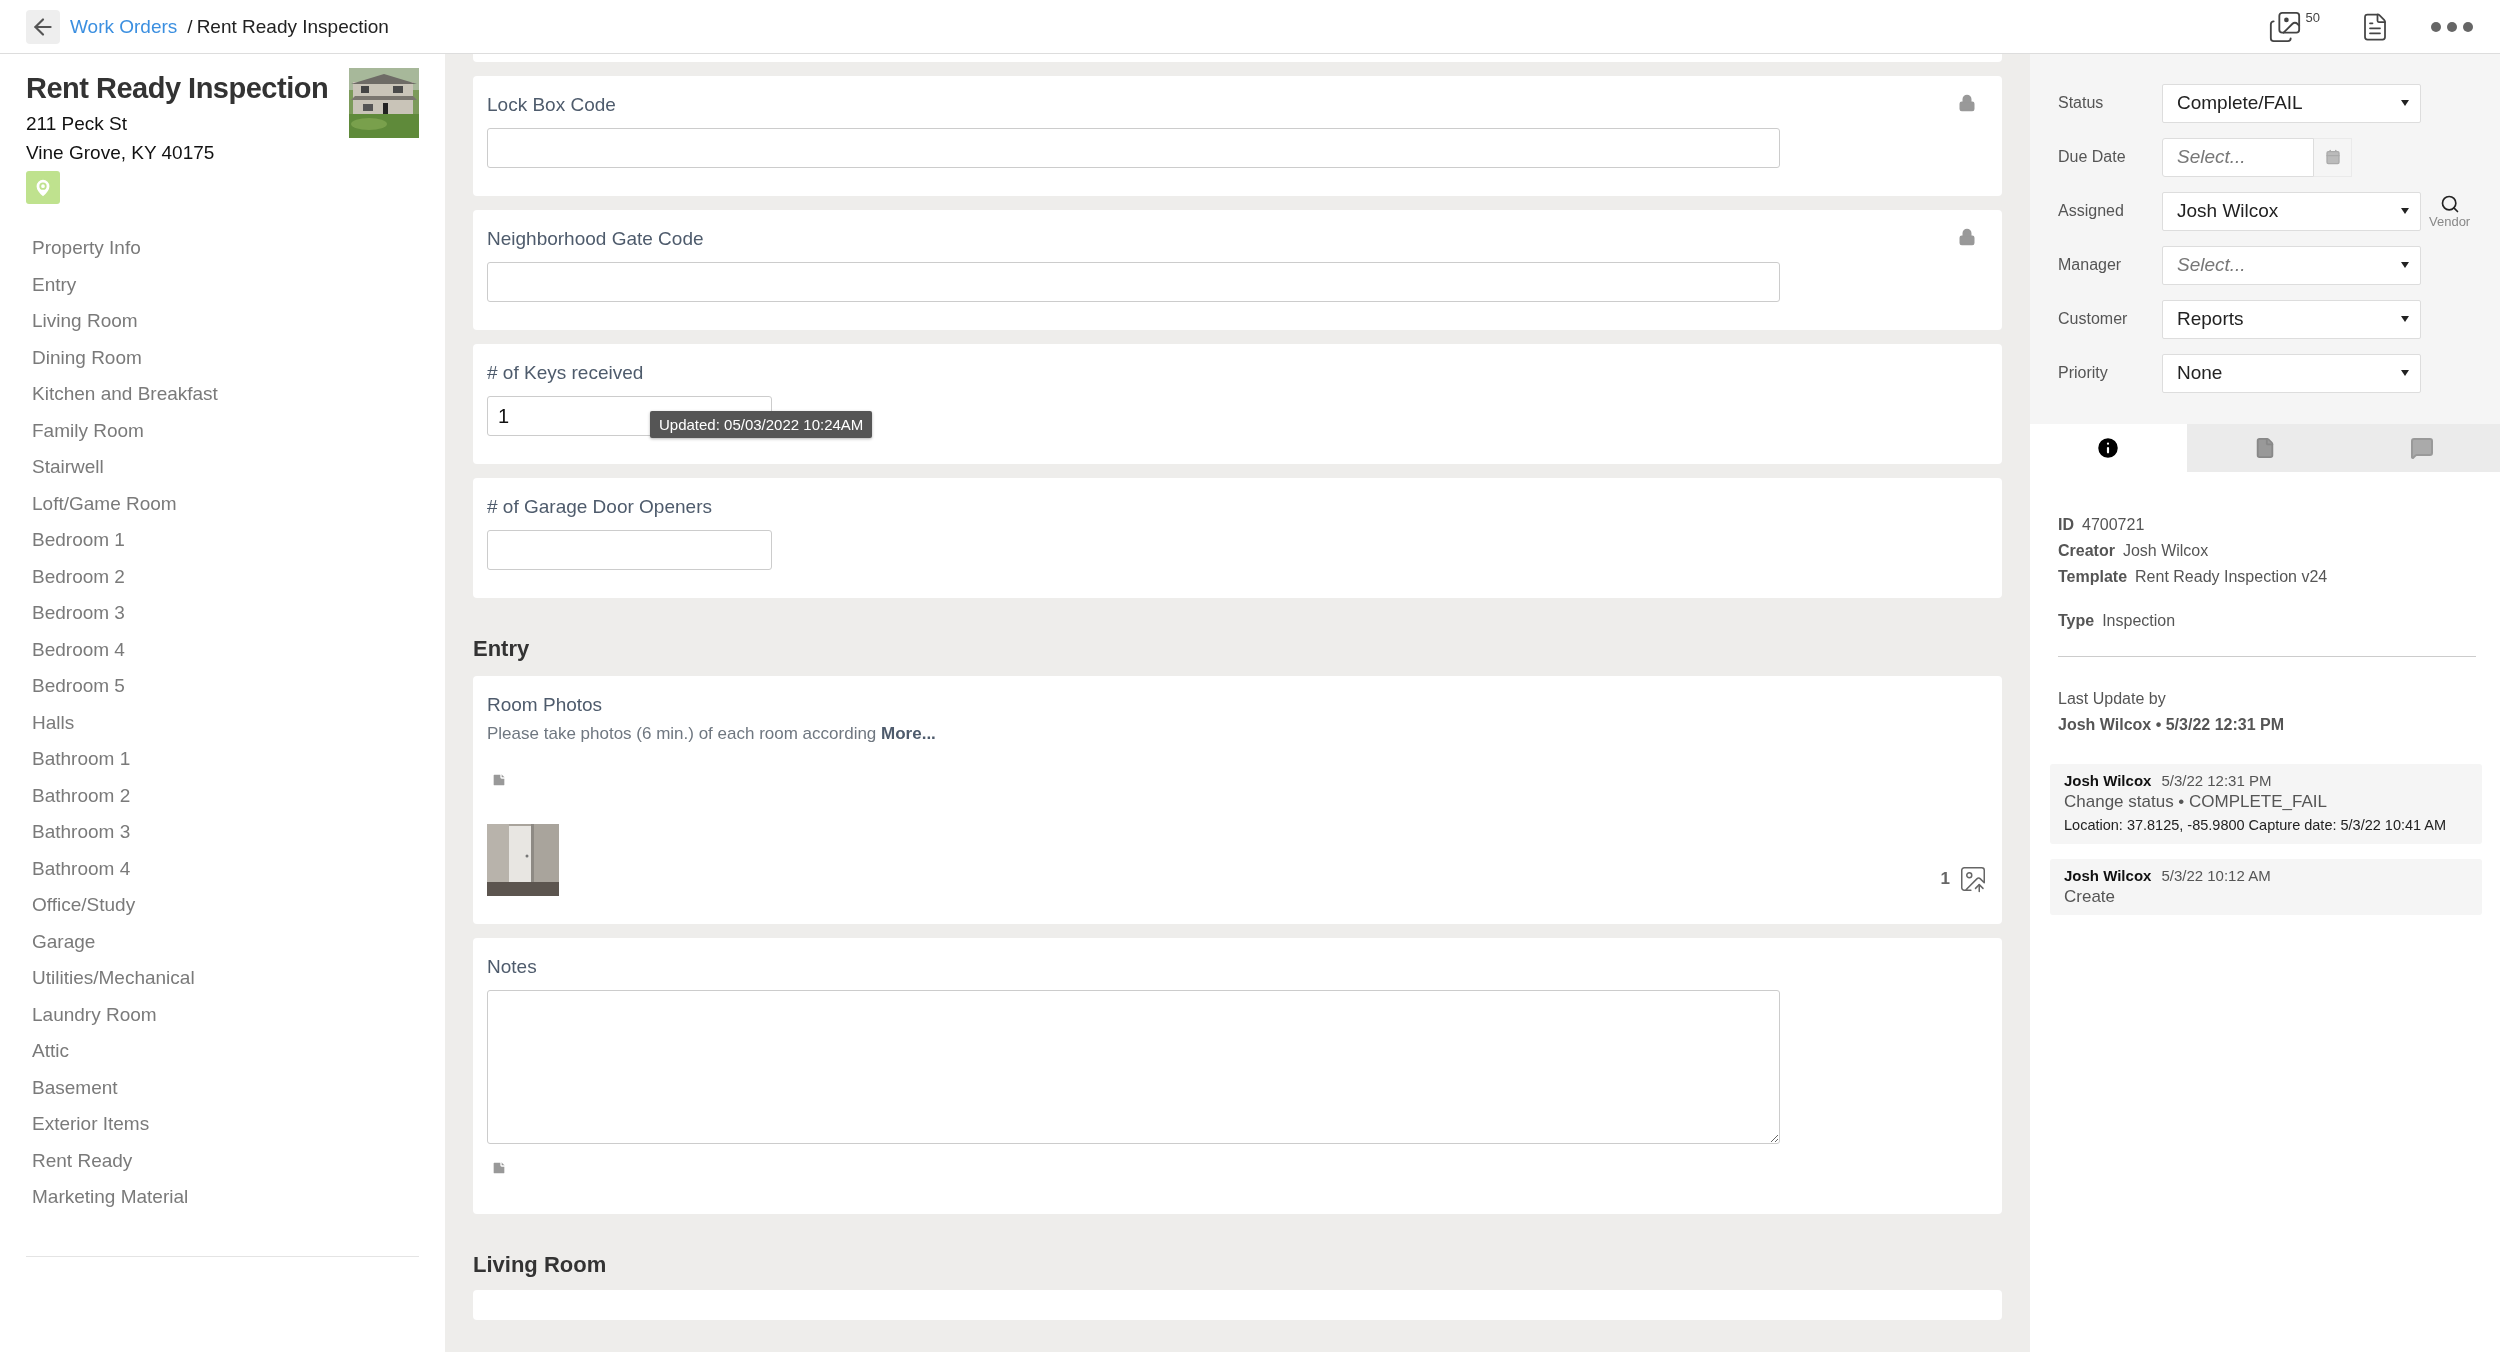  I want to click on map-pin-button, so click(43, 187).